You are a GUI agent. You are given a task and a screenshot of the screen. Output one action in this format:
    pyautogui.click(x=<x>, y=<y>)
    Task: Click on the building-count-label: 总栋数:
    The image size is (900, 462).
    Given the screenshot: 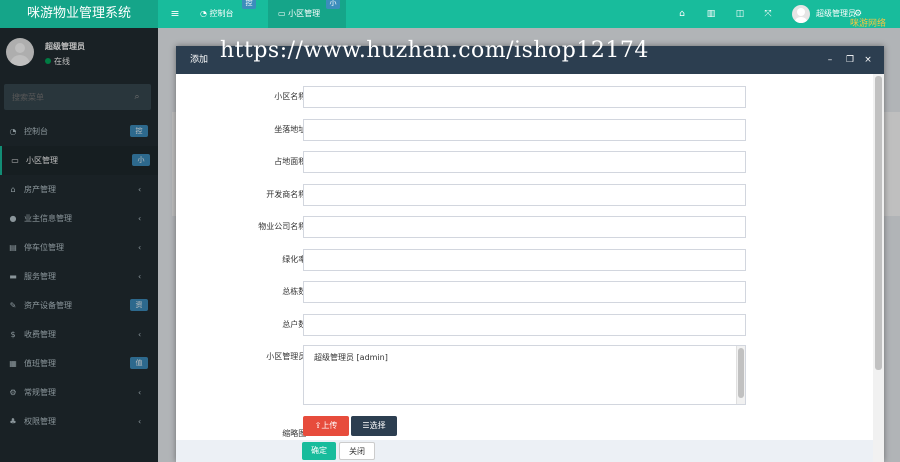 What is the action you would take?
    pyautogui.click(x=295, y=291)
    